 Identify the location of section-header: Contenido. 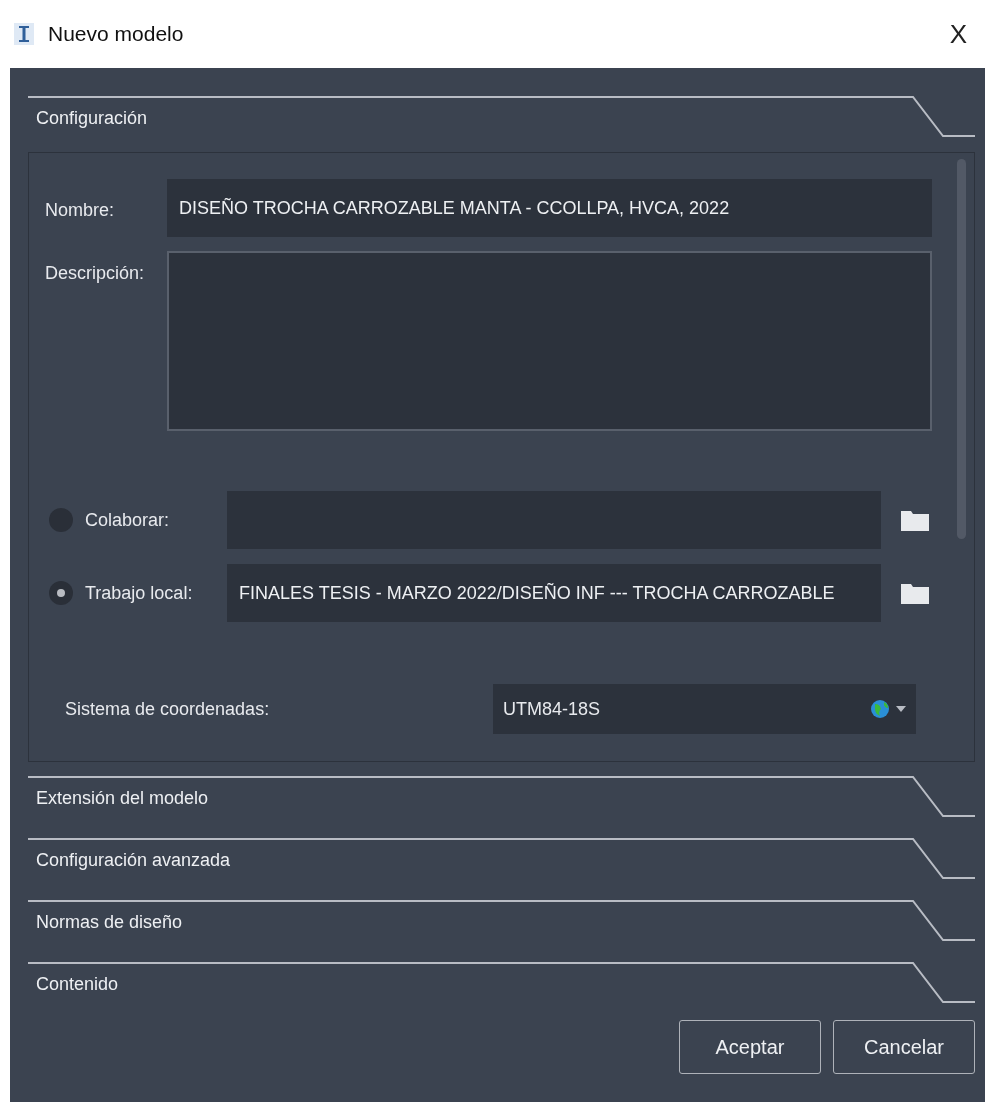
(501, 984).